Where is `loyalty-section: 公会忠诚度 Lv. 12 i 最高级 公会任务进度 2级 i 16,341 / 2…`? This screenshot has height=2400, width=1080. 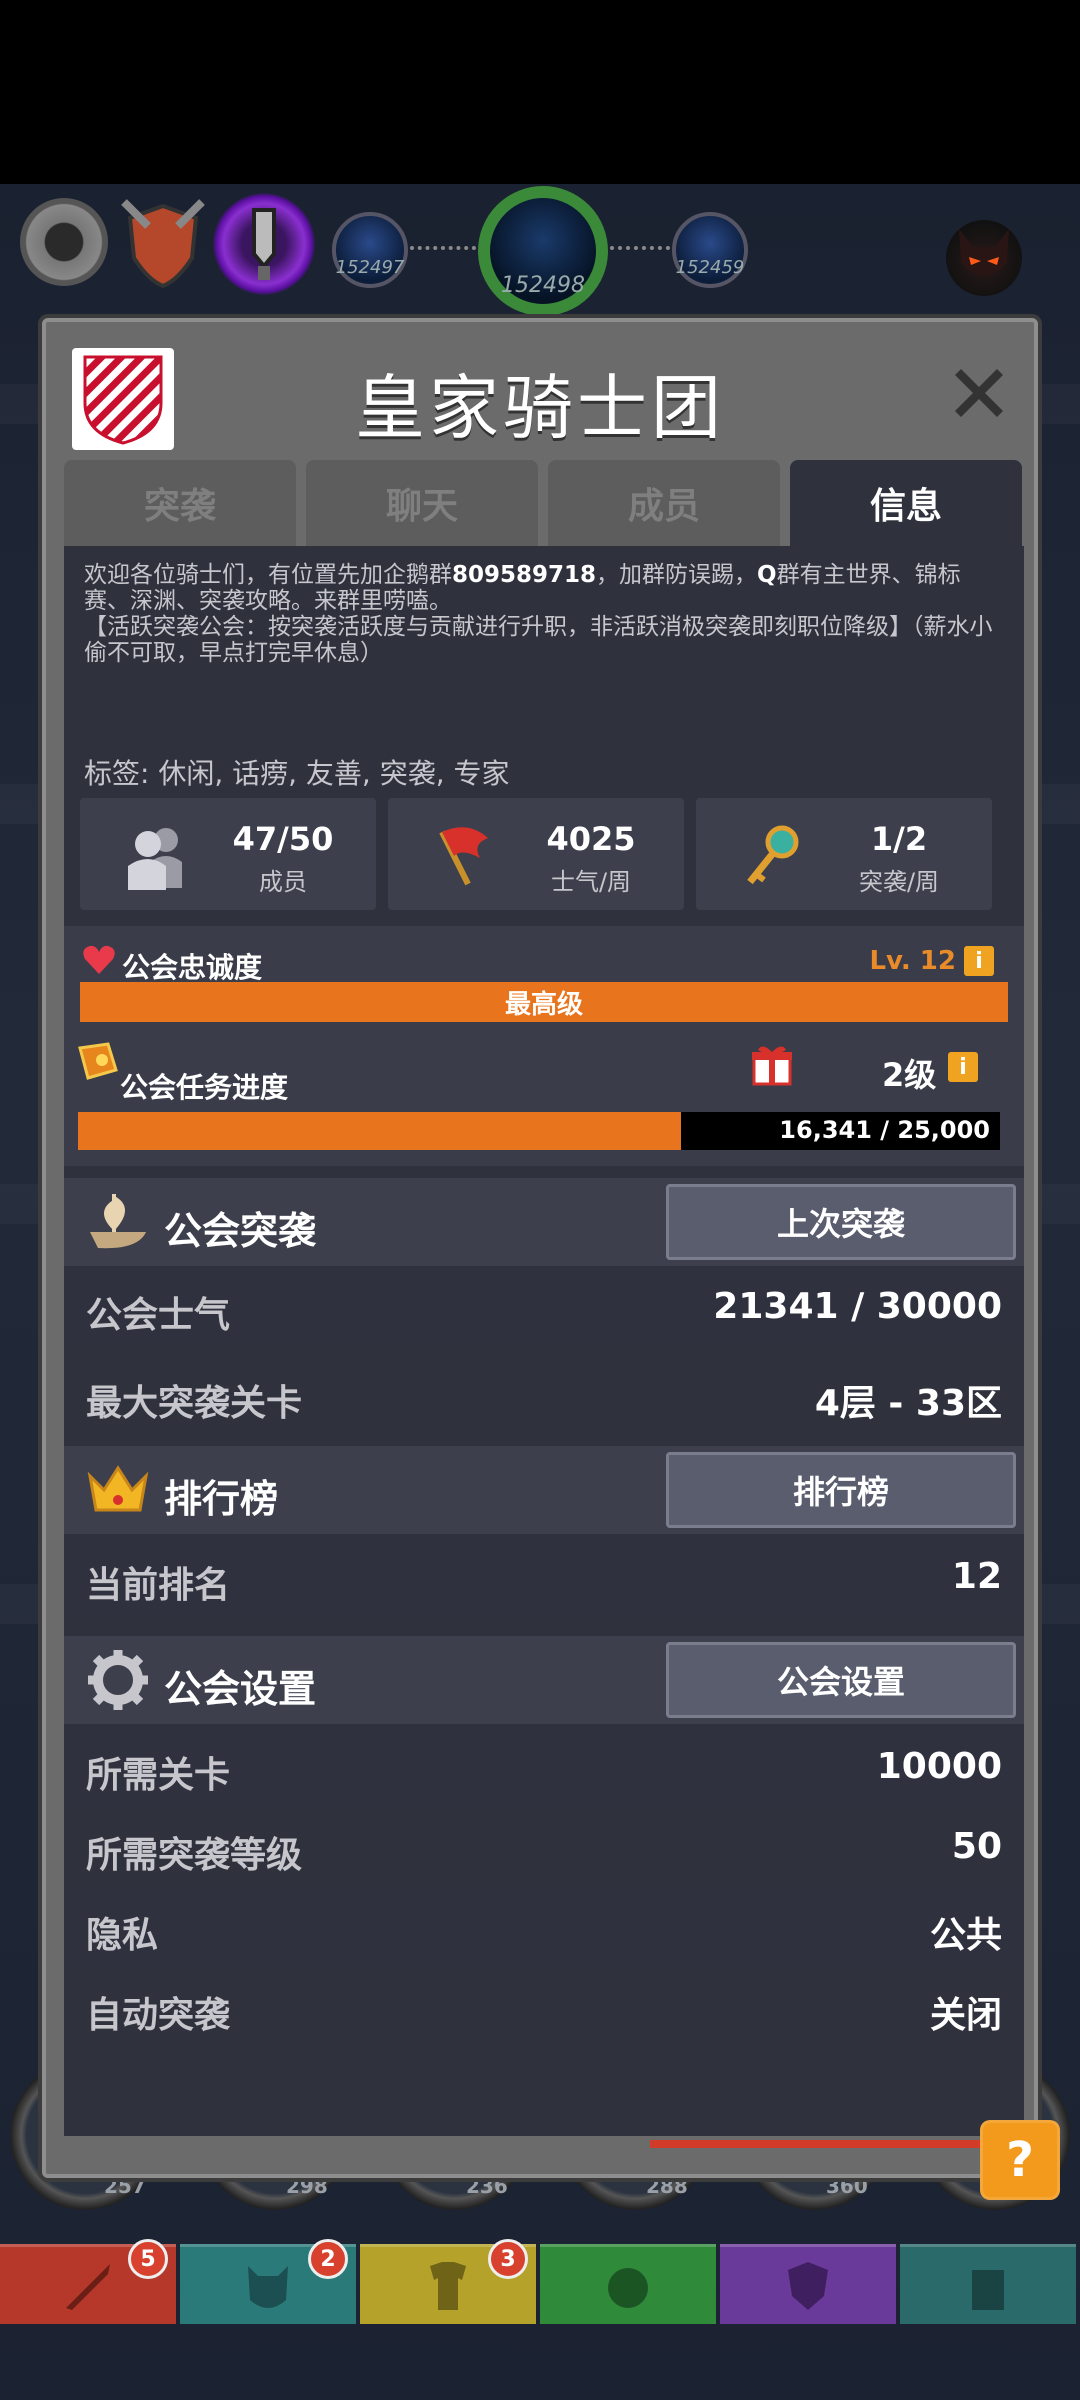 loyalty-section: 公会忠诚度 Lv. 12 i 最高级 公会任务进度 2级 i 16,341 / 2… is located at coordinates (544, 1046).